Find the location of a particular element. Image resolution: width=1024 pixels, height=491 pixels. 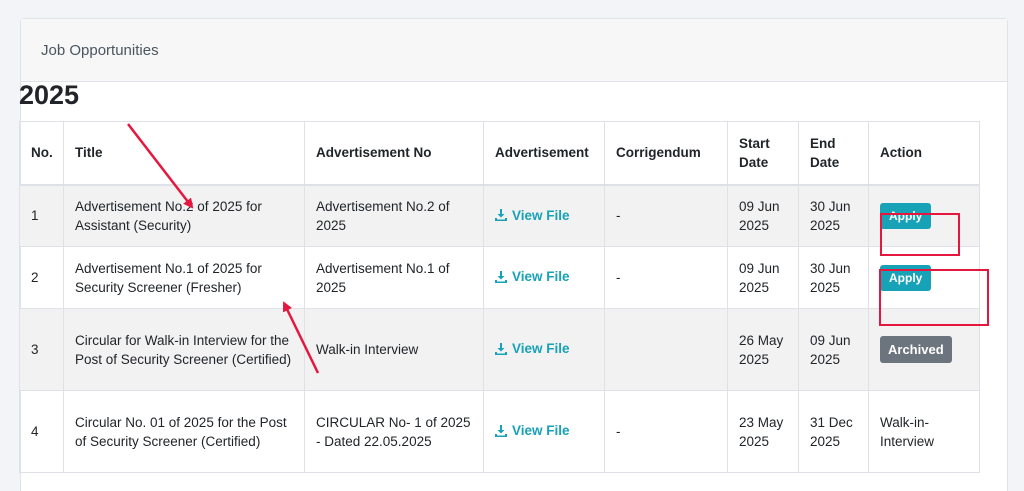

cell-end-date: 31 Dec 2025 is located at coordinates (833, 431).